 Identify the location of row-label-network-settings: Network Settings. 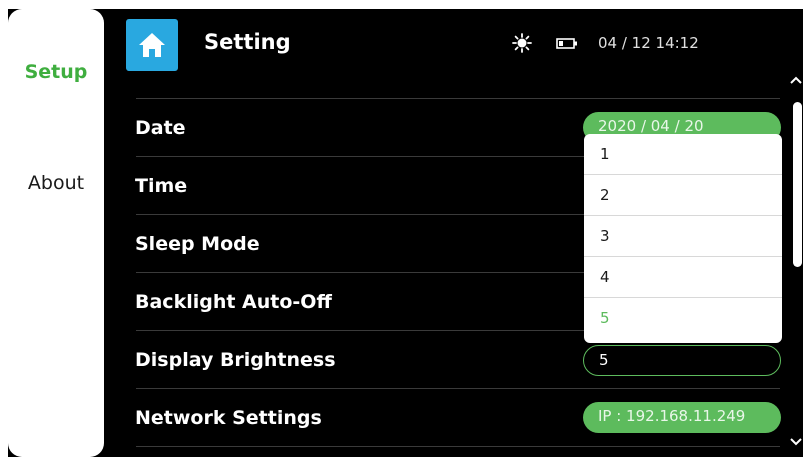
(228, 418).